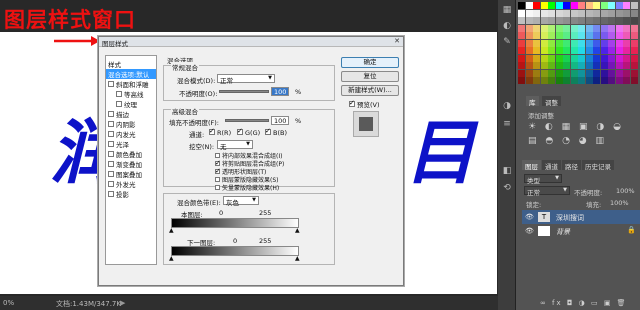  Describe the element at coordinates (235, 145) in the screenshot. I see `knockout-select: 无` at that location.